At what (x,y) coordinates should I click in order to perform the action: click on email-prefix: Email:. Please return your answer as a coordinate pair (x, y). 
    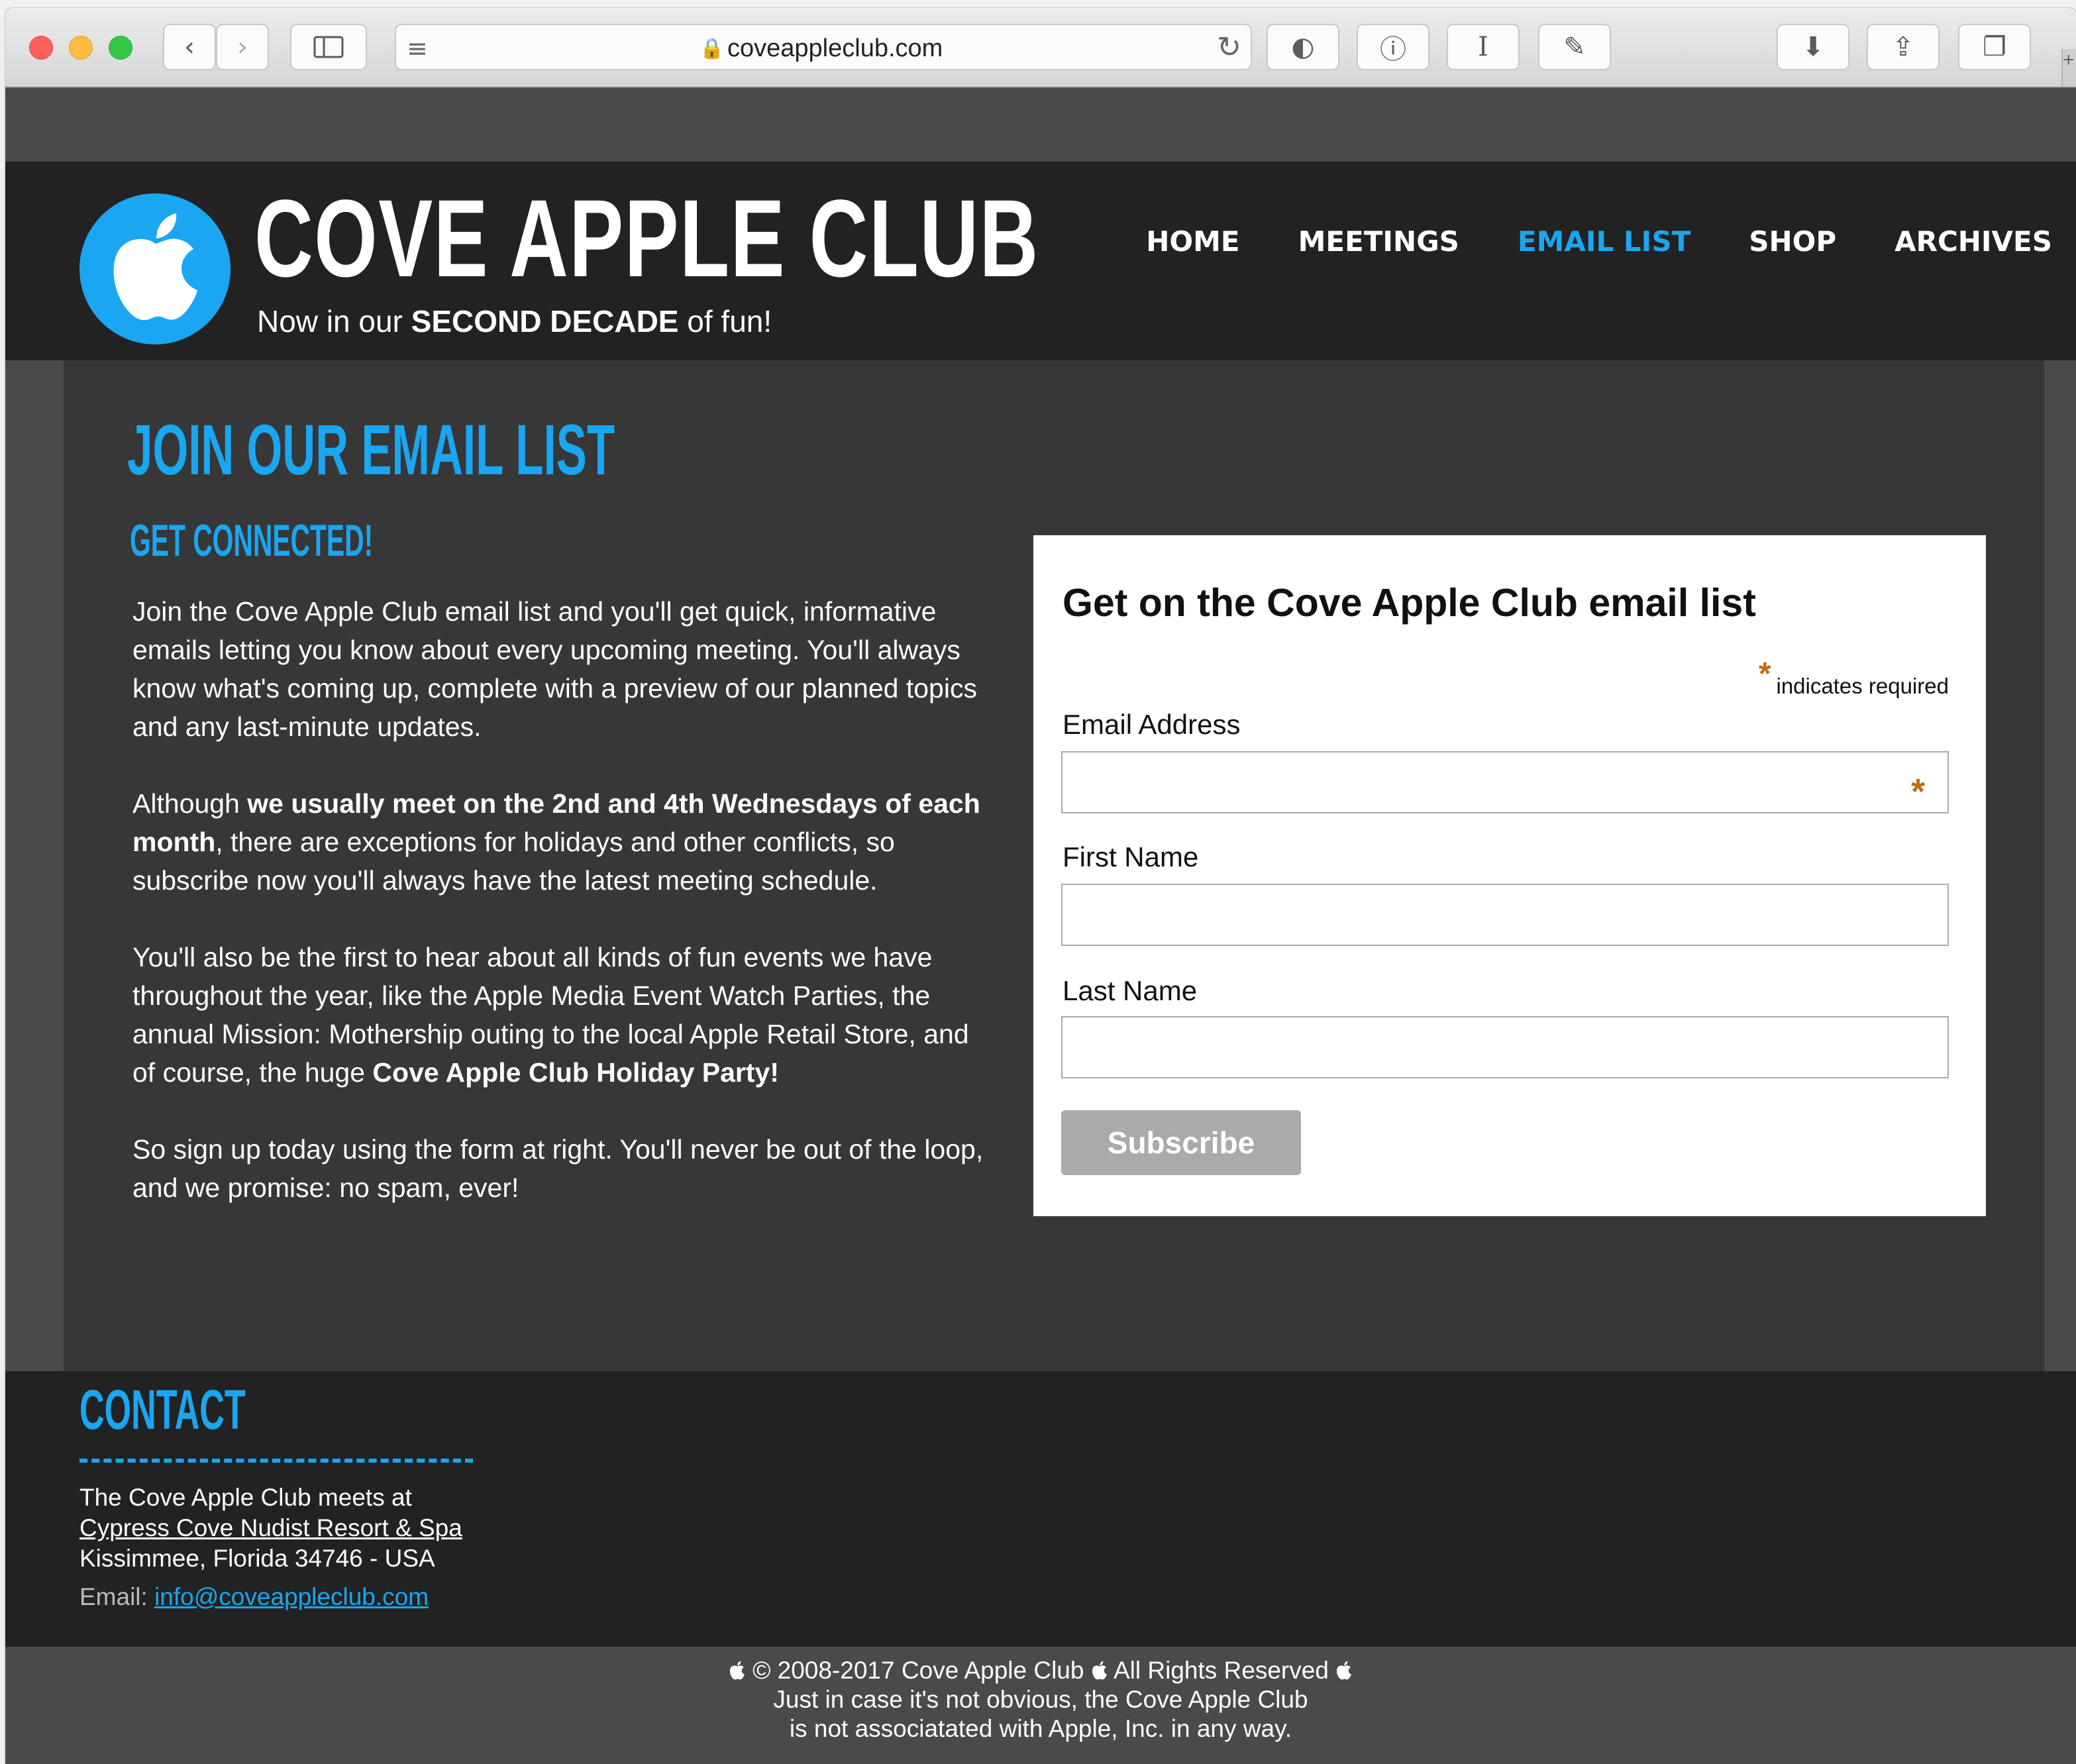
    Looking at the image, I should click on (117, 1596).